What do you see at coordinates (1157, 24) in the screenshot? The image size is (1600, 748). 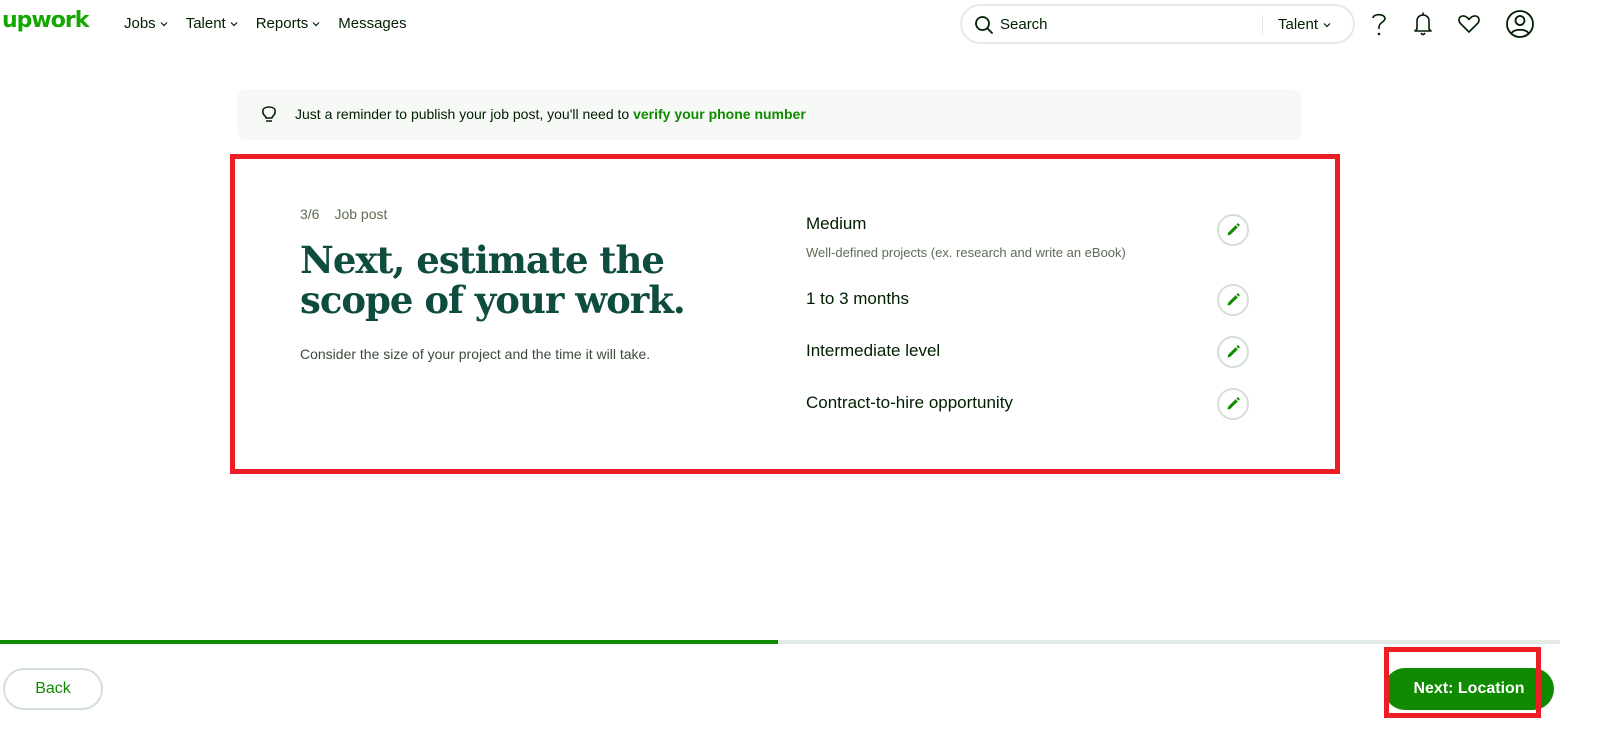 I see `search-bar: Search Talent` at bounding box center [1157, 24].